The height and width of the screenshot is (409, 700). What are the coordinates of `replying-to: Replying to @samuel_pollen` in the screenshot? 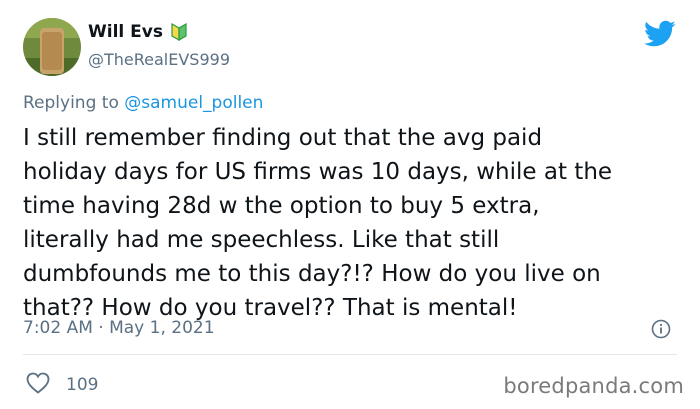 It's located at (143, 103).